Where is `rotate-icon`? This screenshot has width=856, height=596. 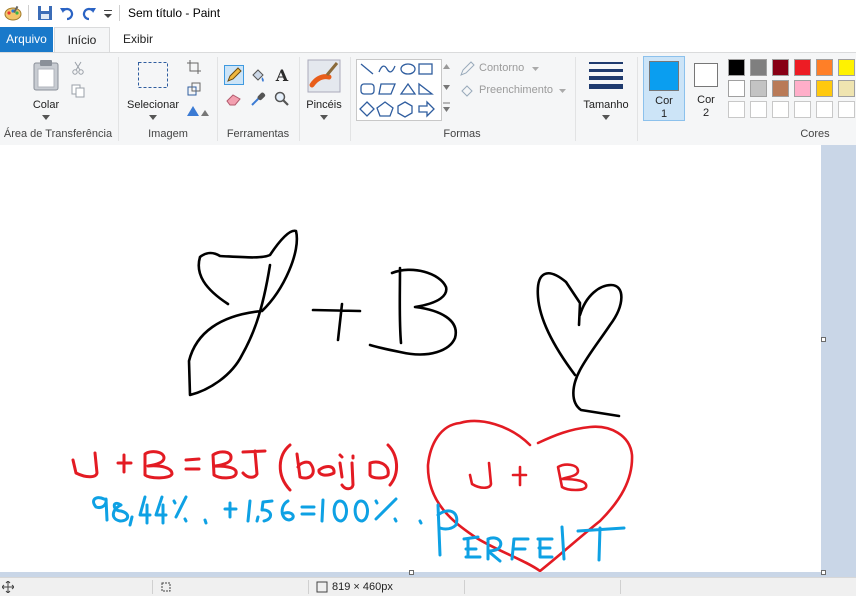 rotate-icon is located at coordinates (198, 111).